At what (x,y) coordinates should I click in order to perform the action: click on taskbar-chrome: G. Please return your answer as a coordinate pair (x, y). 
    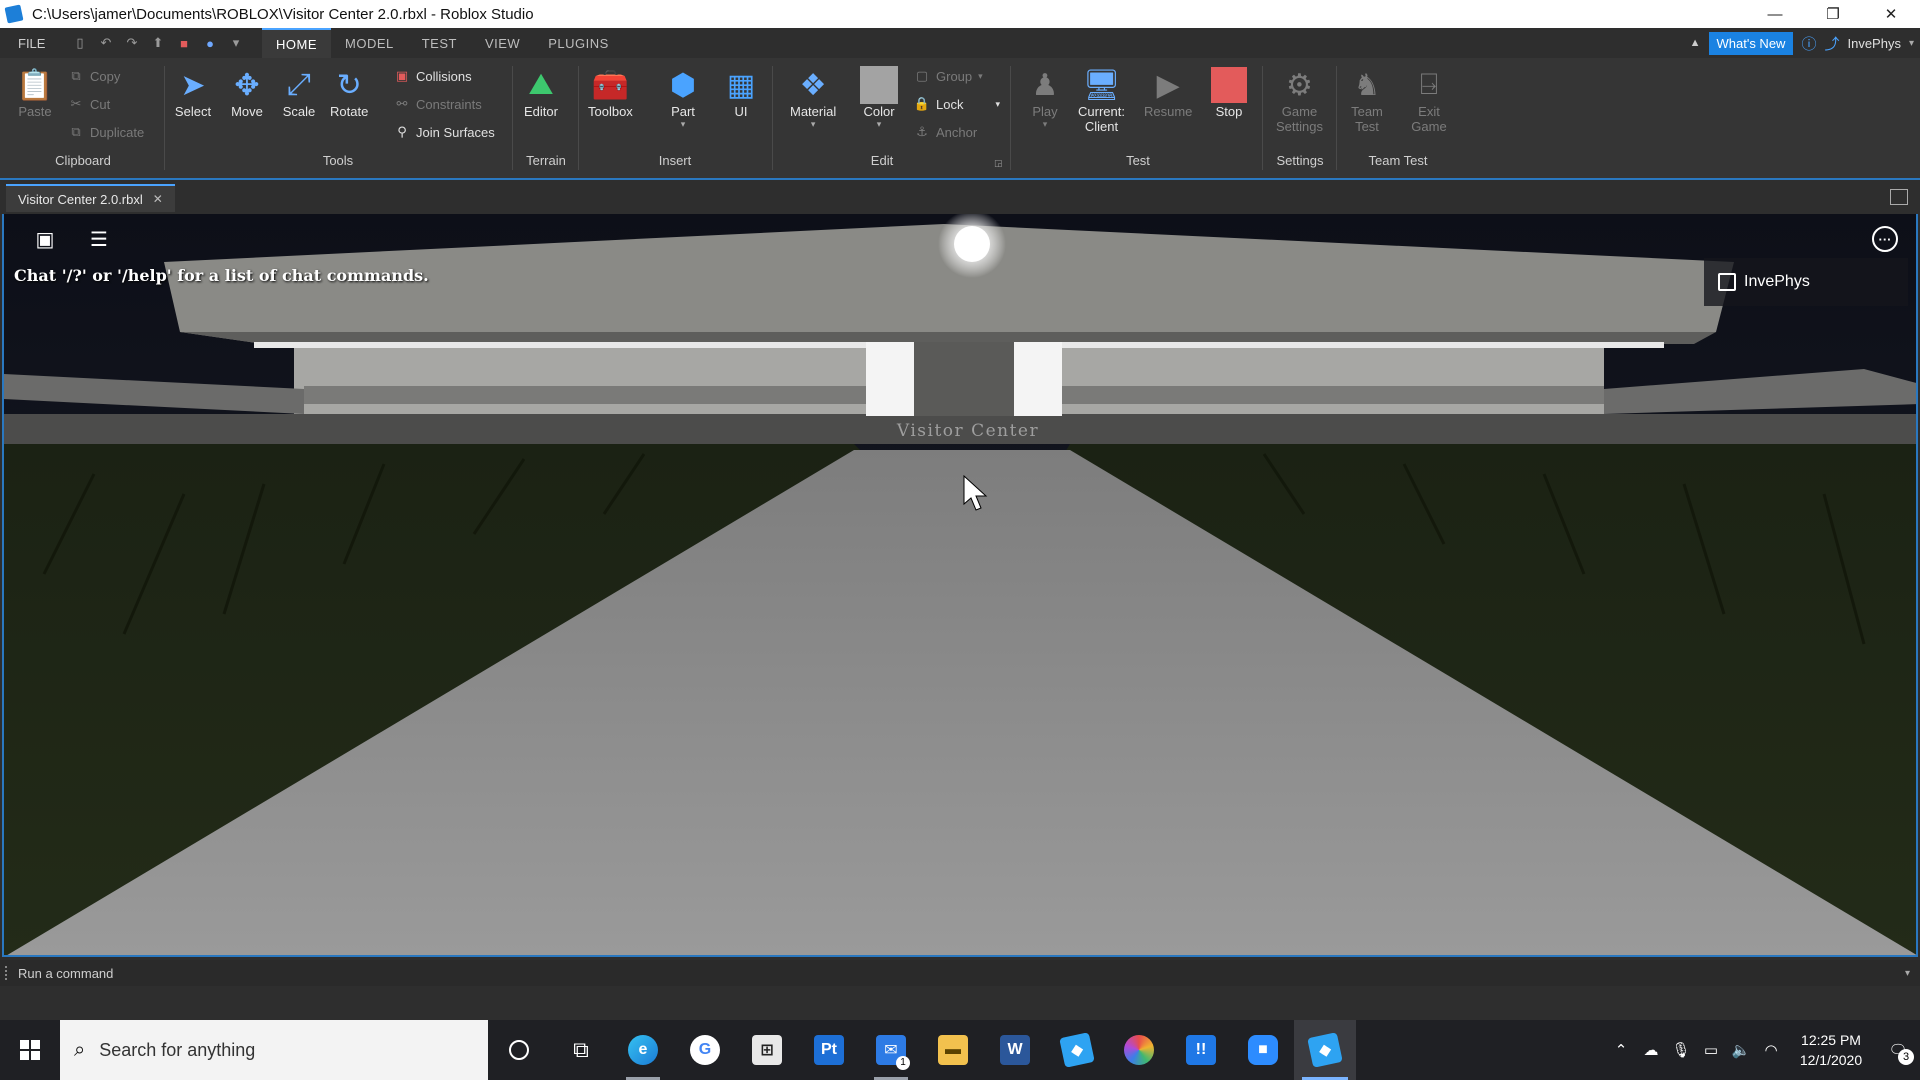
    Looking at the image, I should click on (705, 1050).